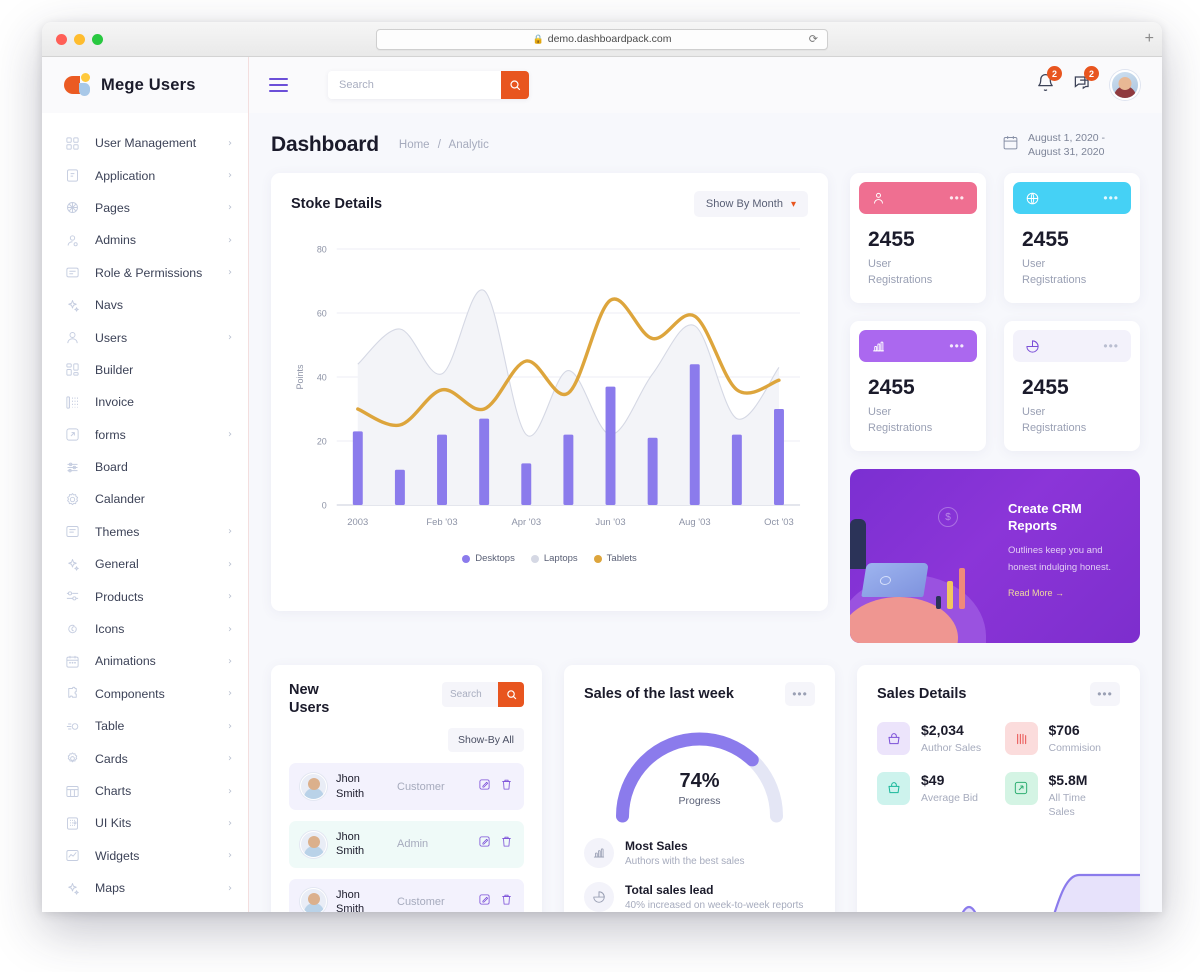  What do you see at coordinates (599, 853) in the screenshot?
I see `bar-chart-icon` at bounding box center [599, 853].